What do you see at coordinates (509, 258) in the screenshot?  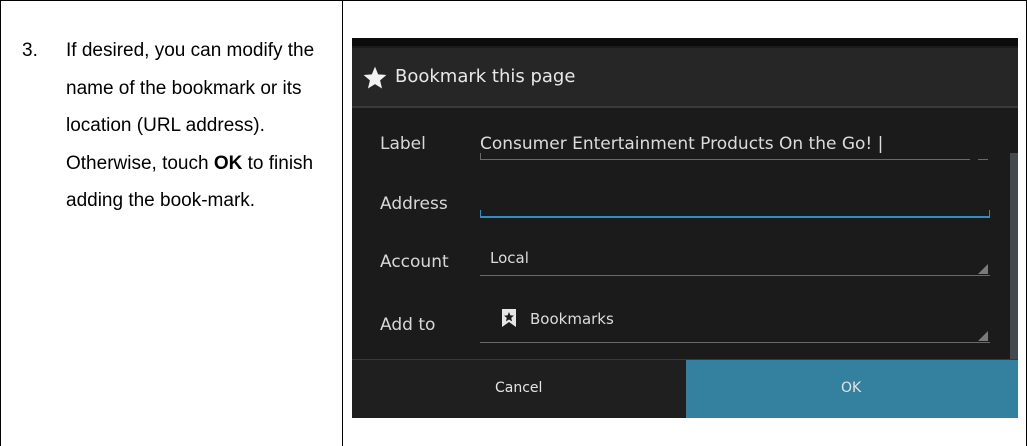 I see `account-dropdown: Local` at bounding box center [509, 258].